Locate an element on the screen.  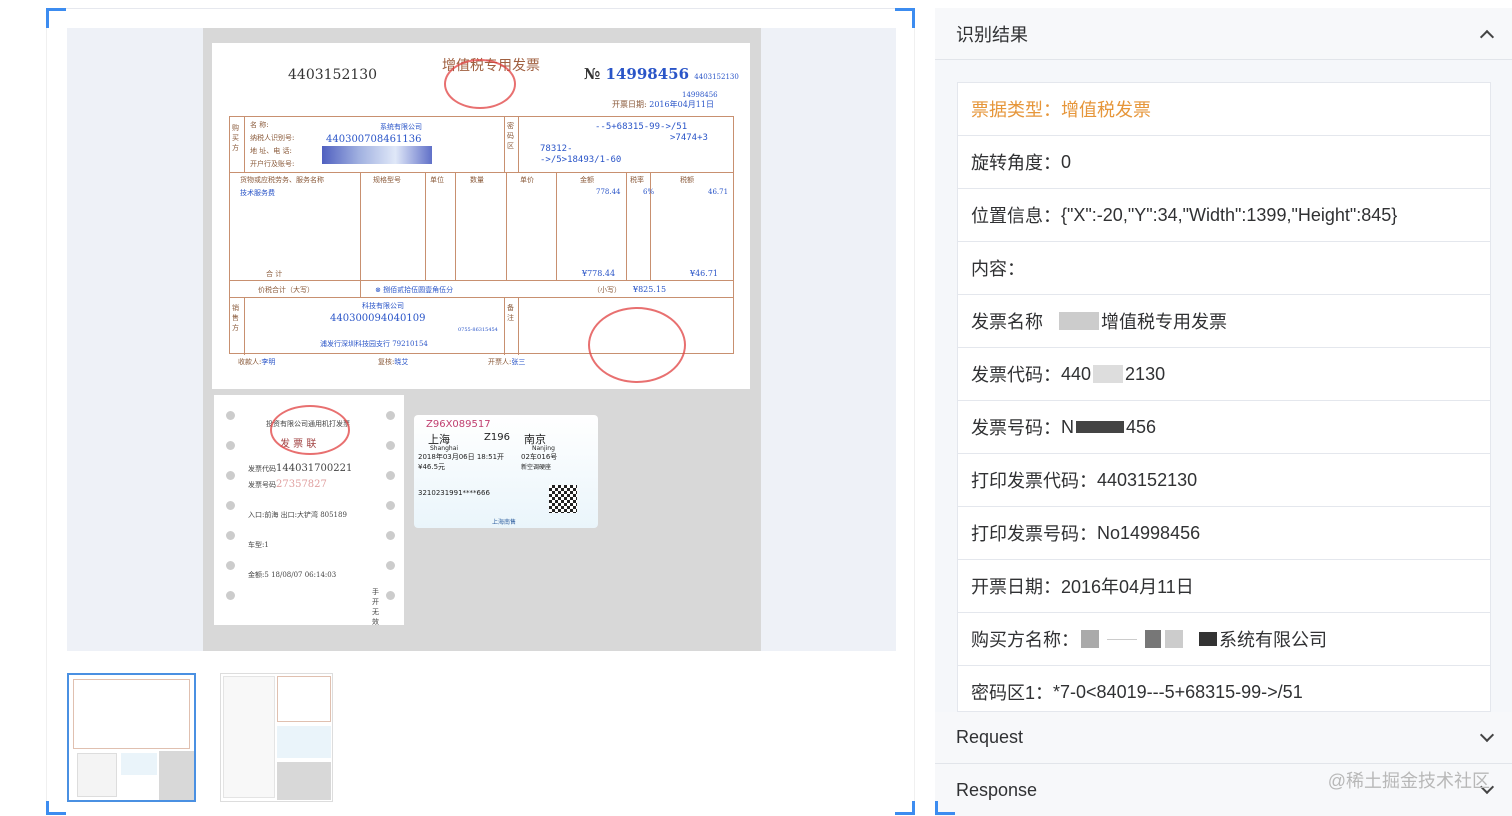
code-label: 发票代码 is located at coordinates (262, 469).